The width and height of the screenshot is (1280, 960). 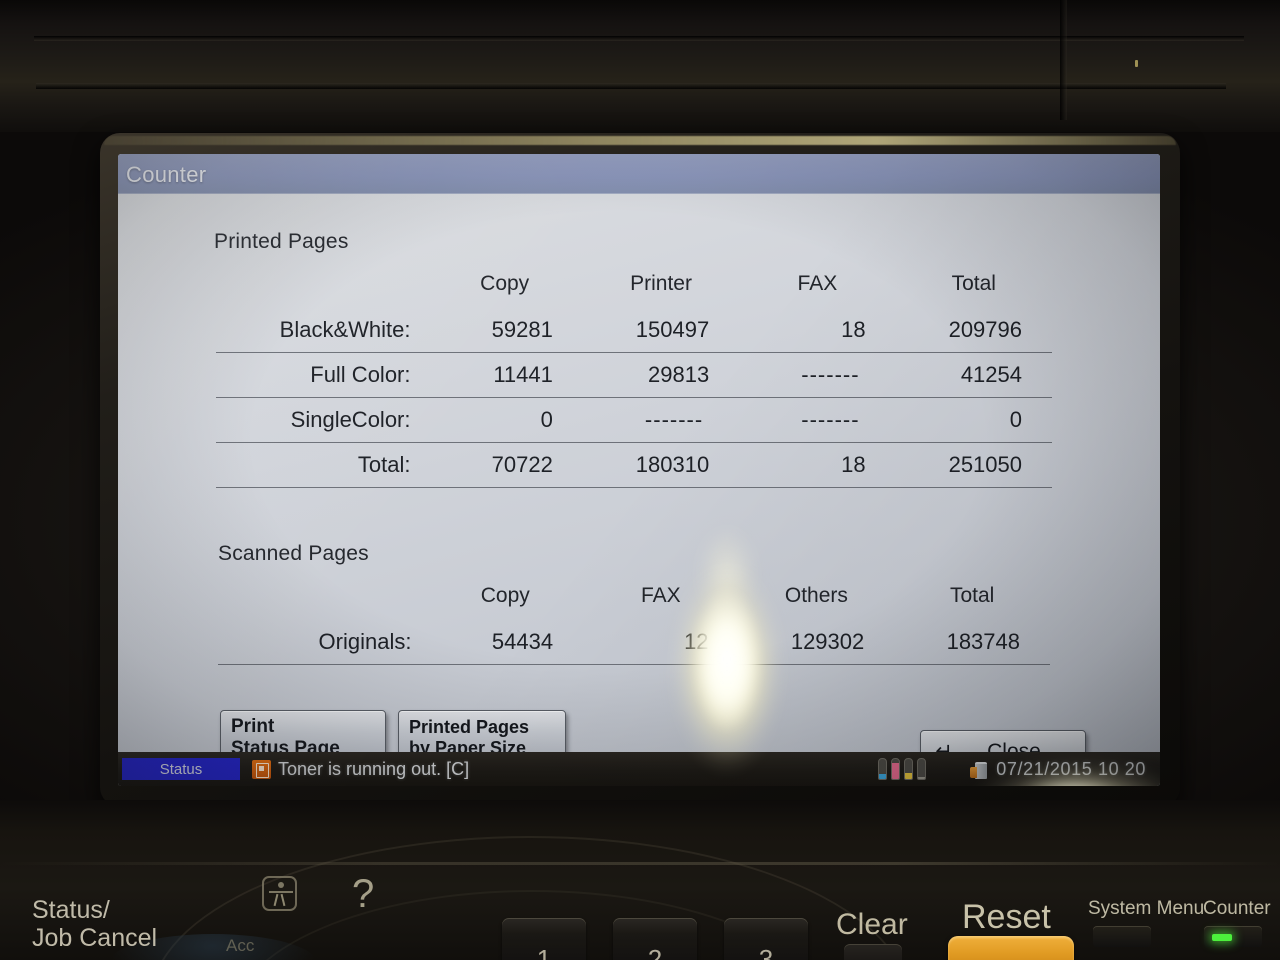 I want to click on status-job-cancel-label: Status/ Job Cancel, so click(x=94, y=924).